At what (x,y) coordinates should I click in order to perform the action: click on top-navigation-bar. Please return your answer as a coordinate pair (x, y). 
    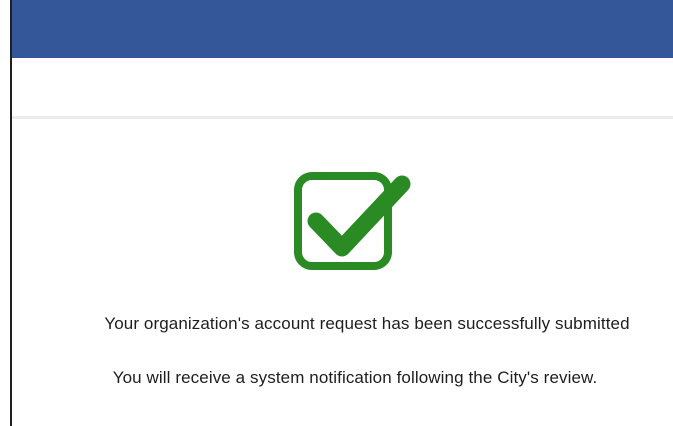
    Looking at the image, I should click on (342, 29).